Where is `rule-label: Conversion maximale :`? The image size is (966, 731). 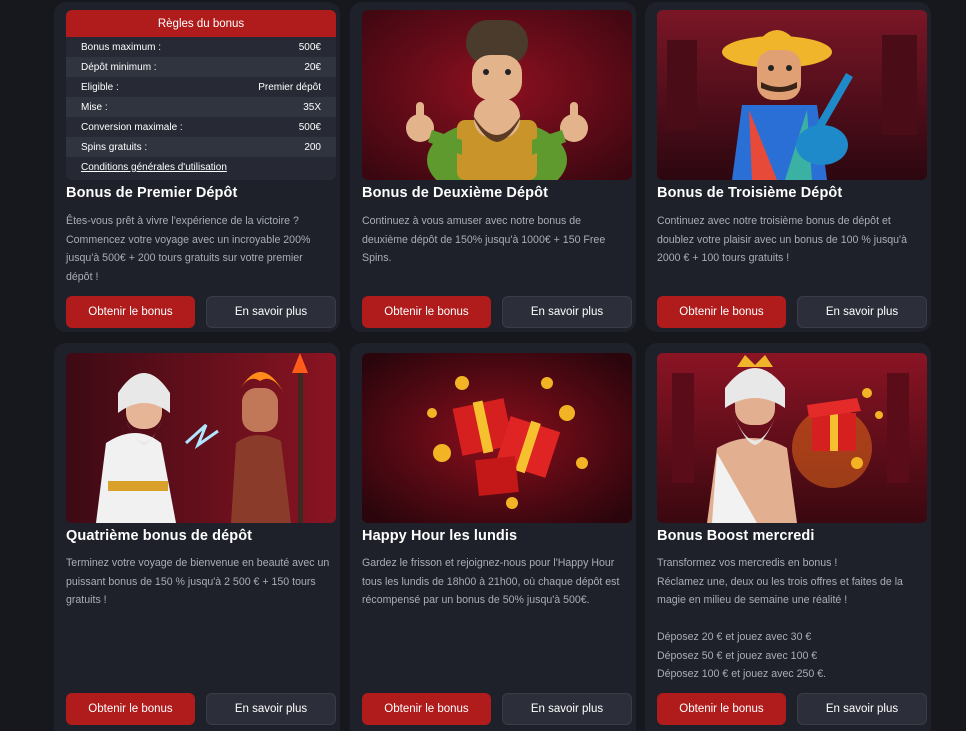
rule-label: Conversion maximale : is located at coordinates (132, 127).